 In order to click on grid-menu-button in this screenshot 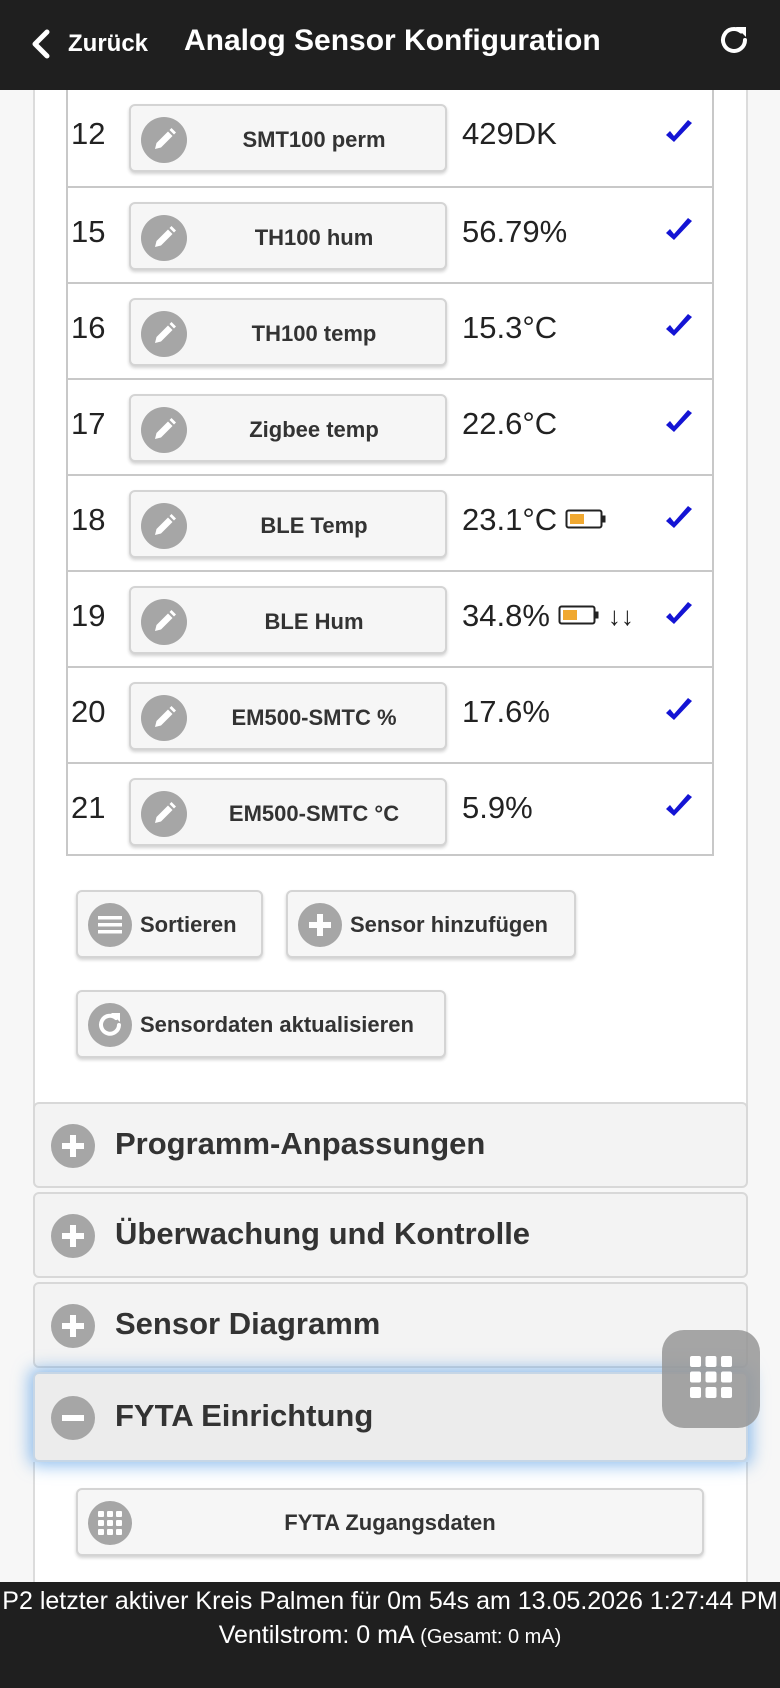, I will do `click(711, 1379)`.